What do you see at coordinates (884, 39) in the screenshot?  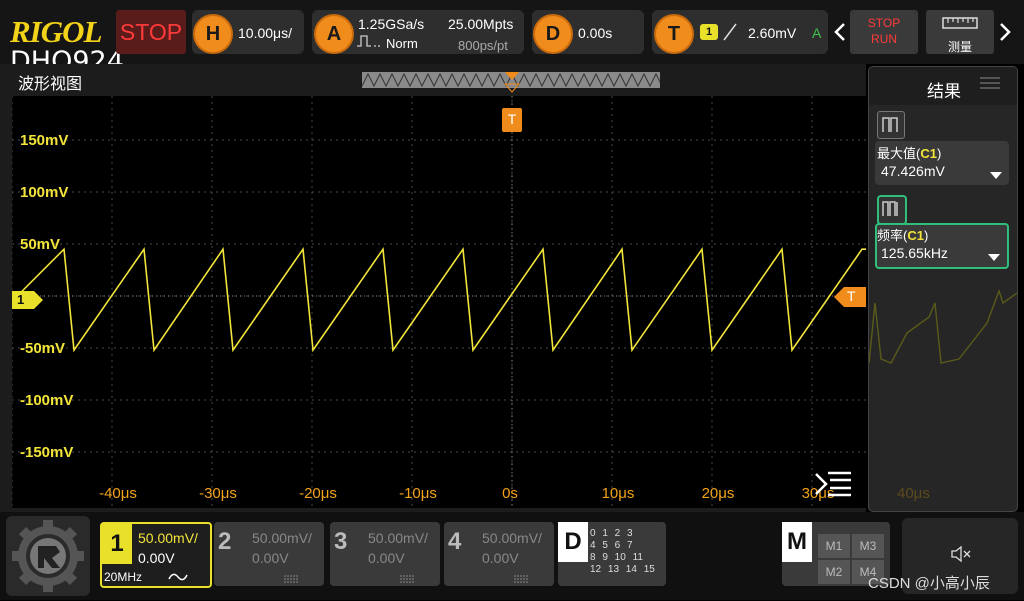 I see `run-stop-run-label: RUN` at bounding box center [884, 39].